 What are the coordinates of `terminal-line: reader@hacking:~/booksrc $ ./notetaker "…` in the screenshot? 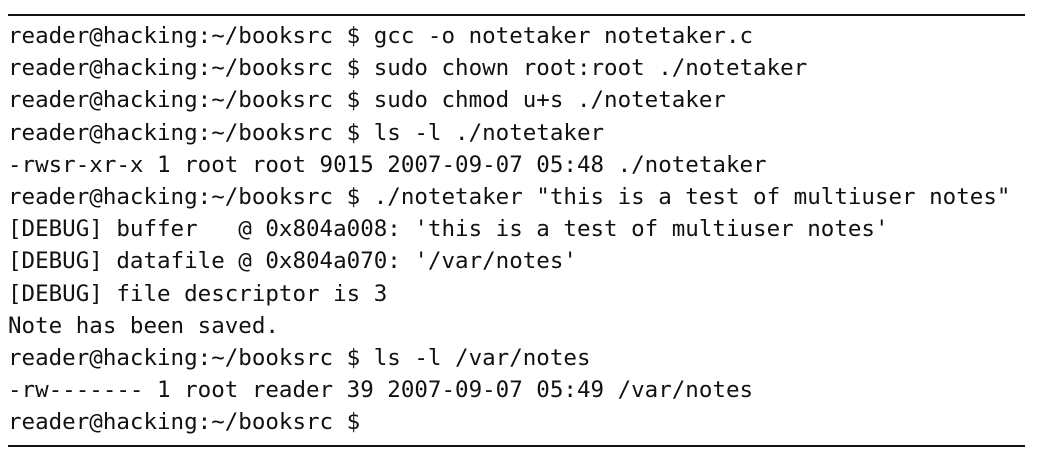 It's located at (509, 196).